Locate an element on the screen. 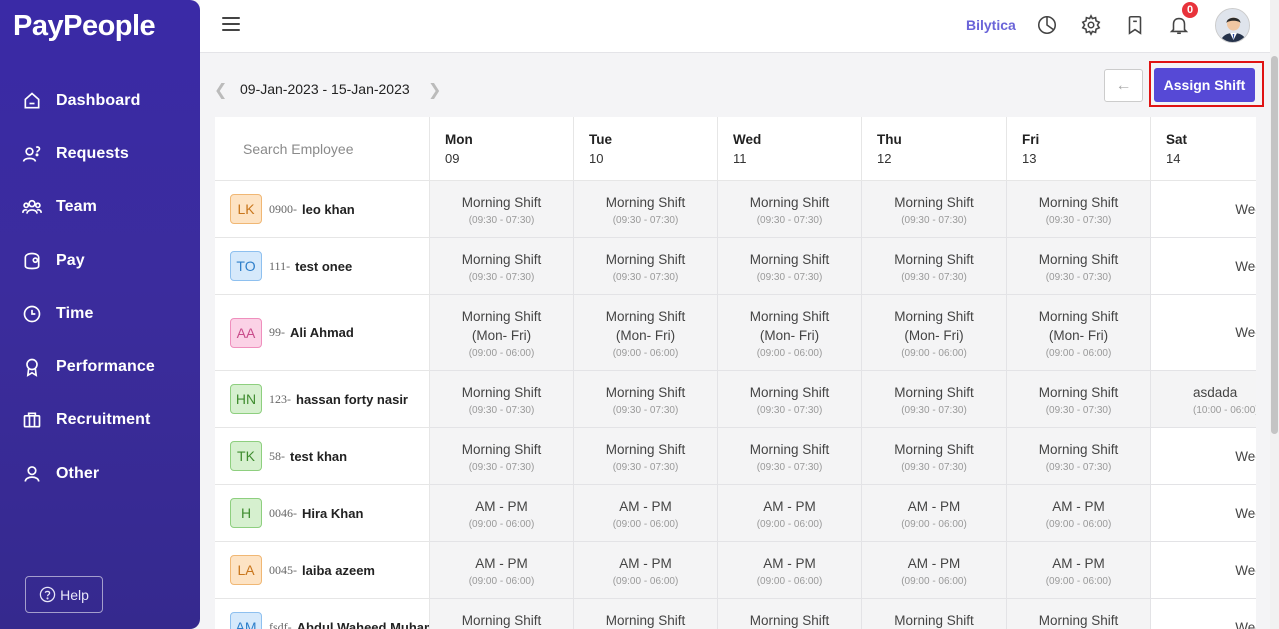 This screenshot has width=1279, height=629. day-header-sat: Sat 14 is located at coordinates (1203, 149).